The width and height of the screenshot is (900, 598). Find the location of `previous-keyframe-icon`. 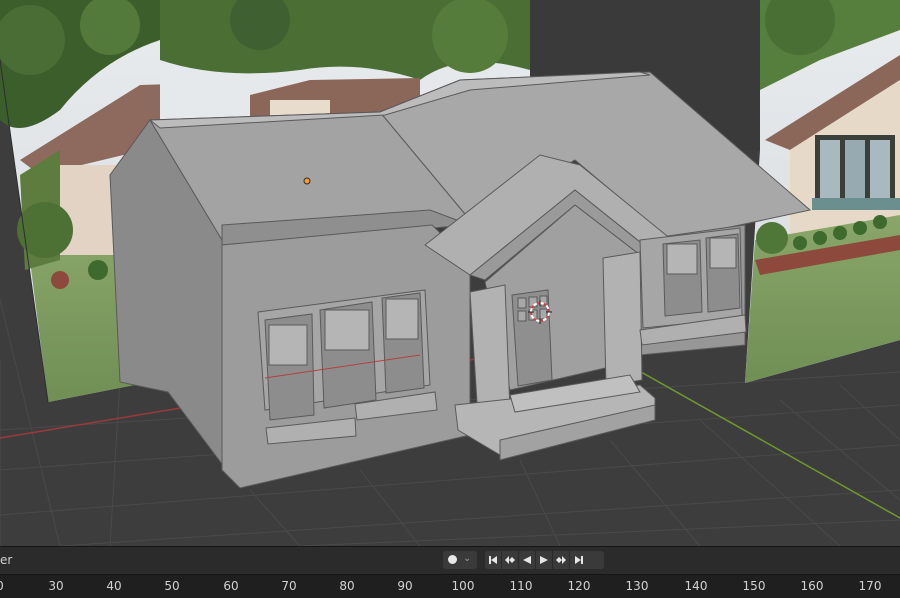

previous-keyframe-icon is located at coordinates (510, 560).